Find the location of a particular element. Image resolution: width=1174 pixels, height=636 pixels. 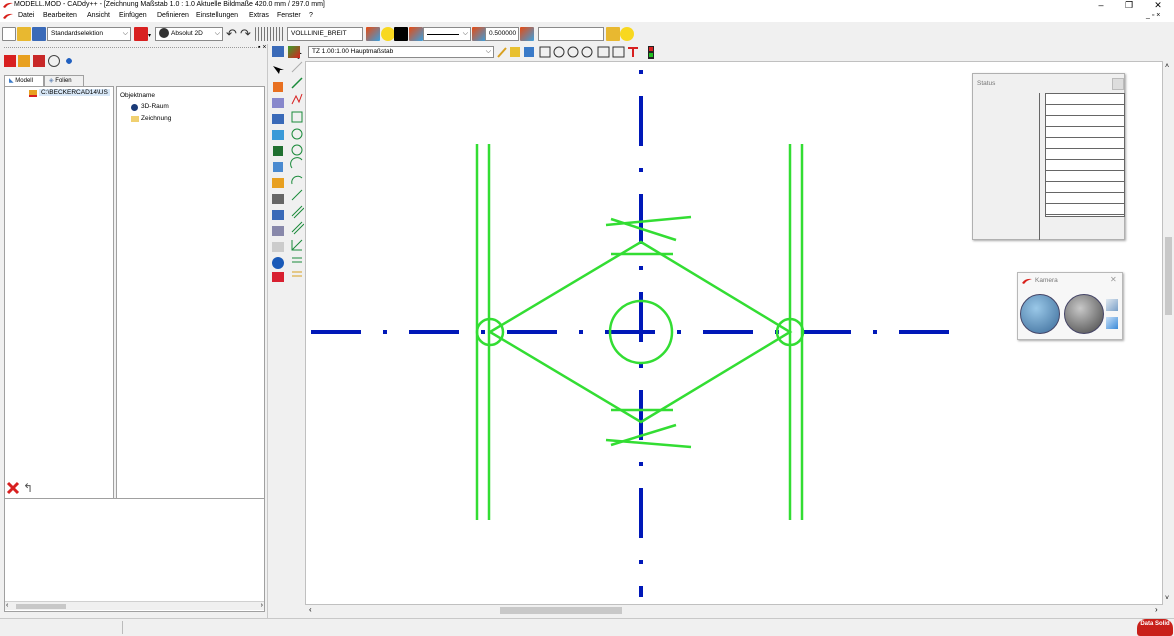

coordinate-mode-select: Absolut 2D ⌵ is located at coordinates (189, 34).